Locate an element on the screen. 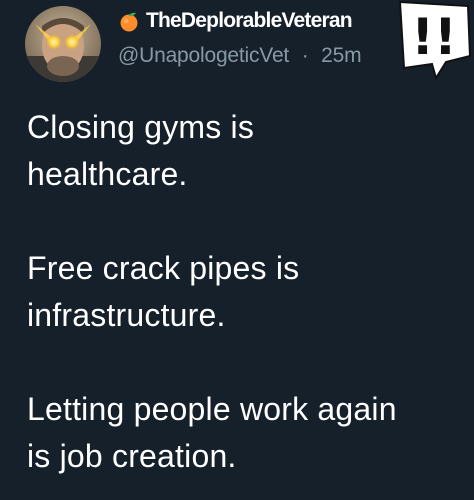  author-display-name: TheDeplorableVeteran is located at coordinates (249, 21).